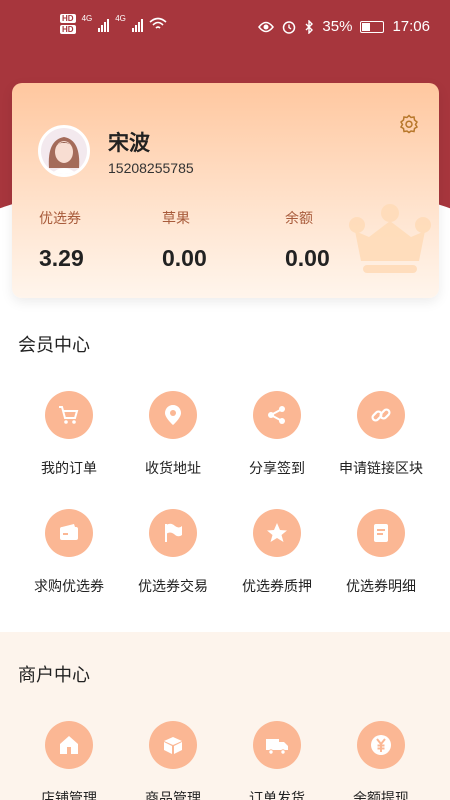  I want to click on grid-item-shop-manage: 店铺管理, so click(69, 760).